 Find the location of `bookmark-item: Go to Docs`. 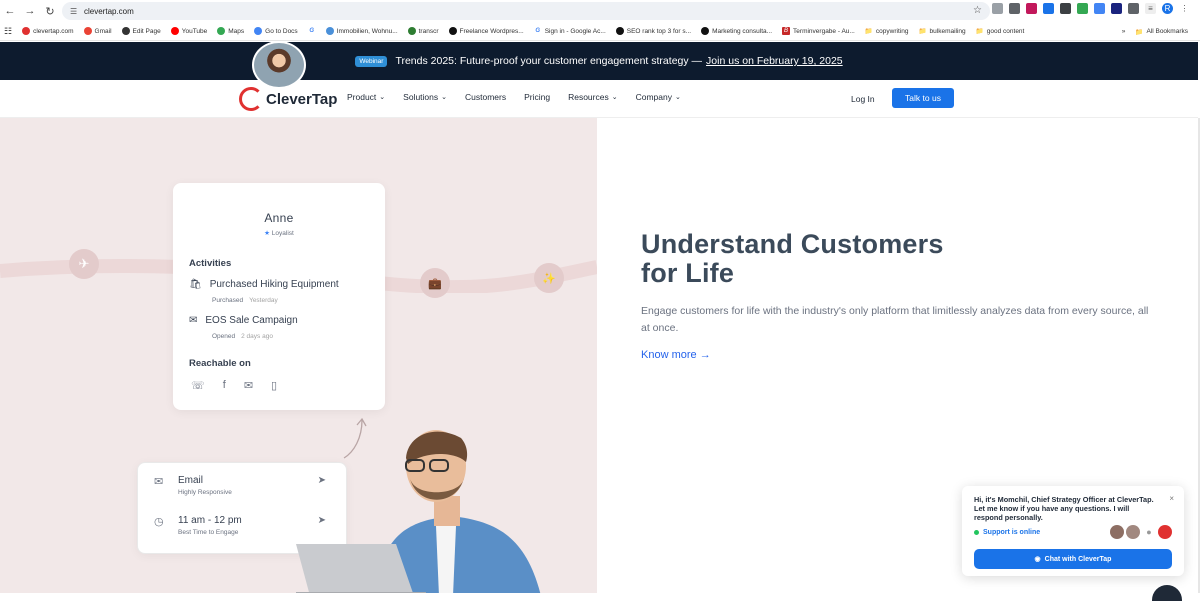

bookmark-item: Go to Docs is located at coordinates (276, 31).